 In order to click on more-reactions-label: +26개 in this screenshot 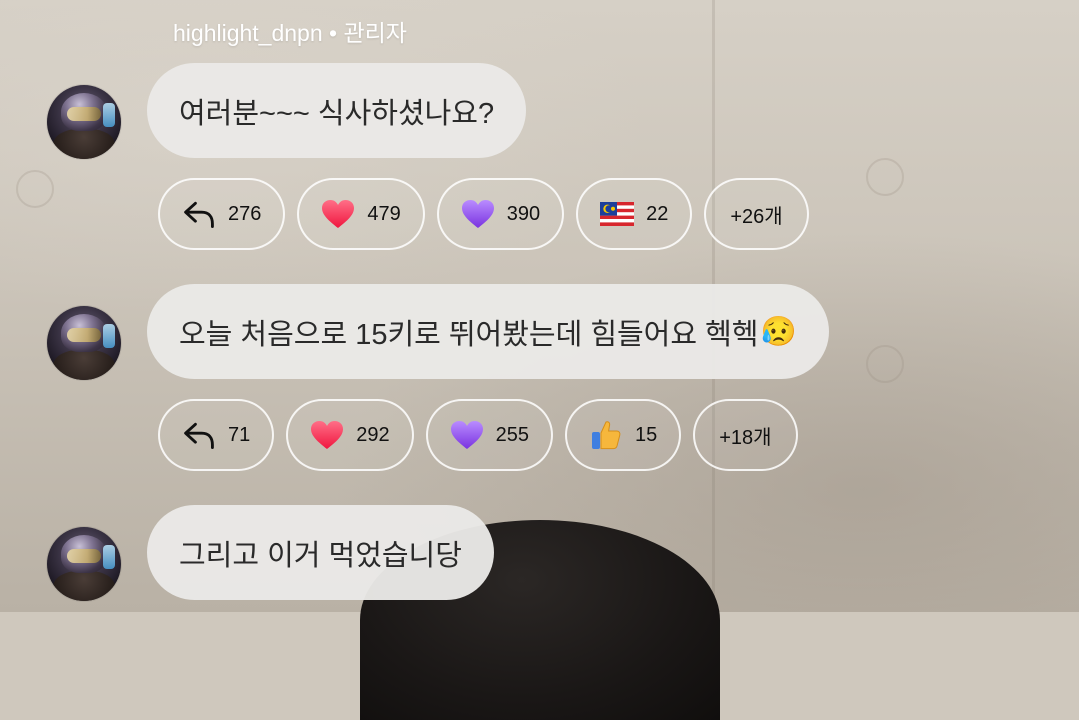, I will do `click(756, 216)`.